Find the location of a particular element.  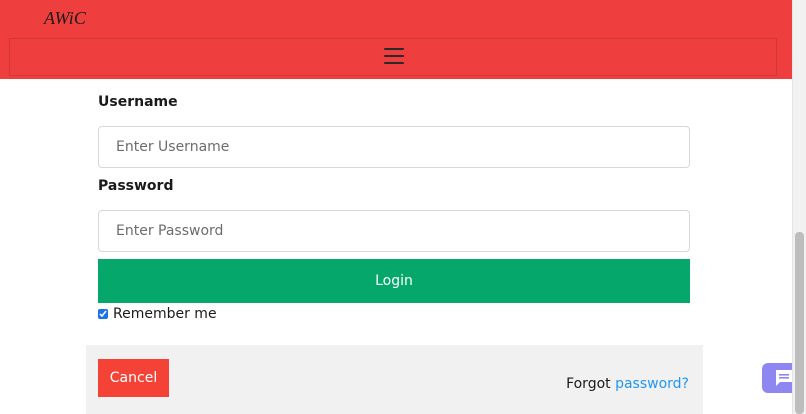

forgot-password-link: password? is located at coordinates (652, 384).